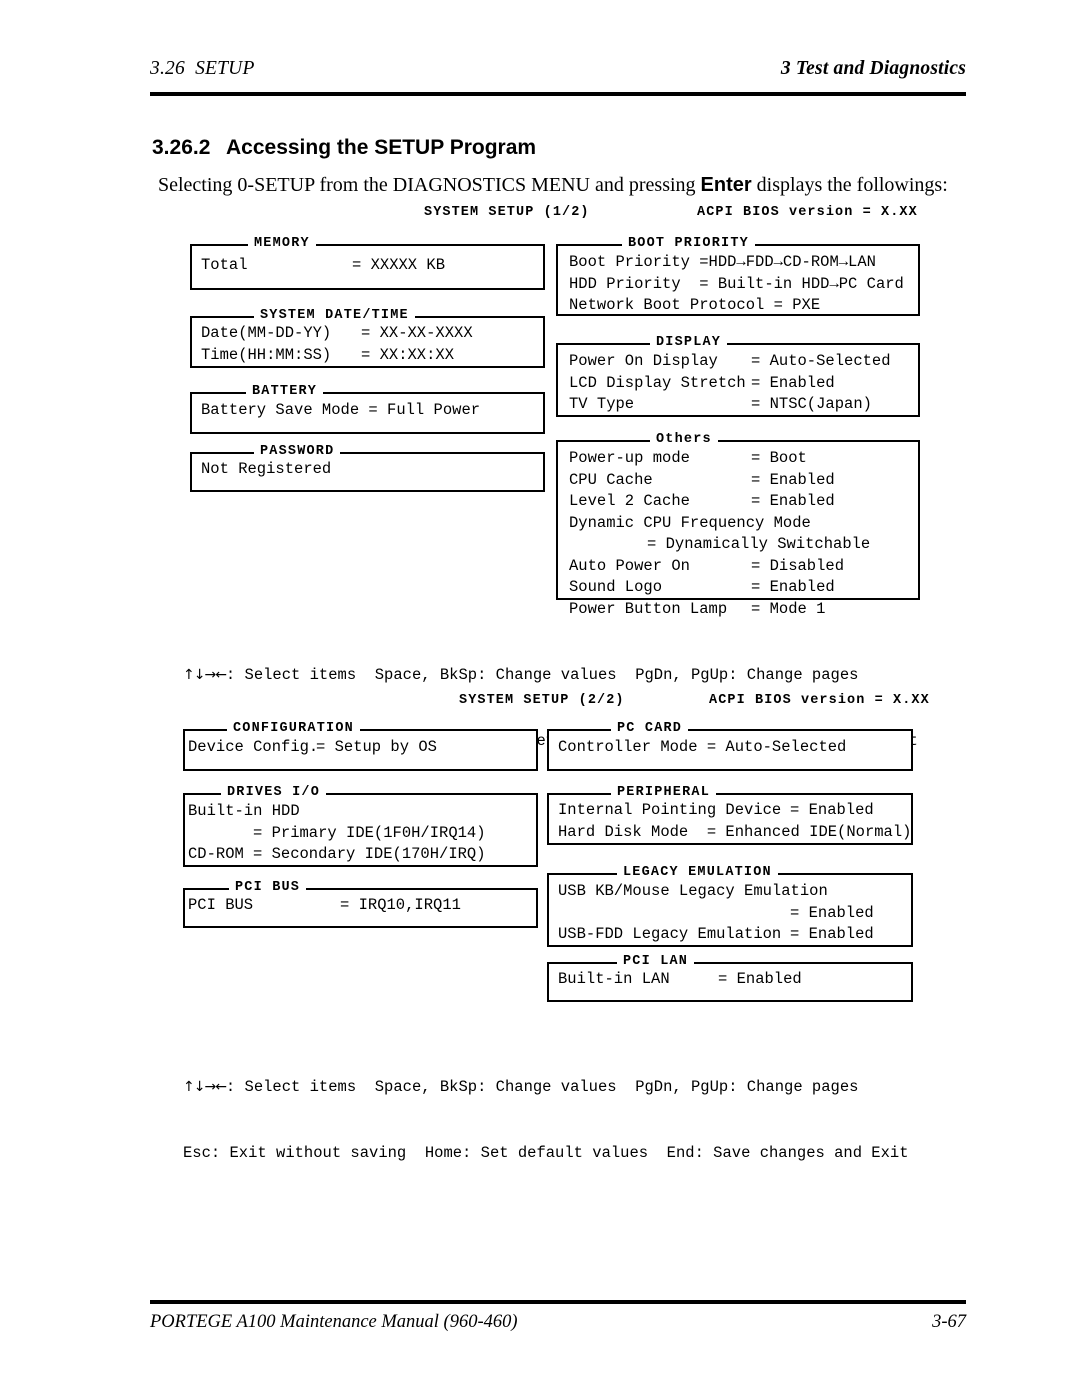  I want to click on setting-row: Sound Logo = Enabled, so click(743, 588).